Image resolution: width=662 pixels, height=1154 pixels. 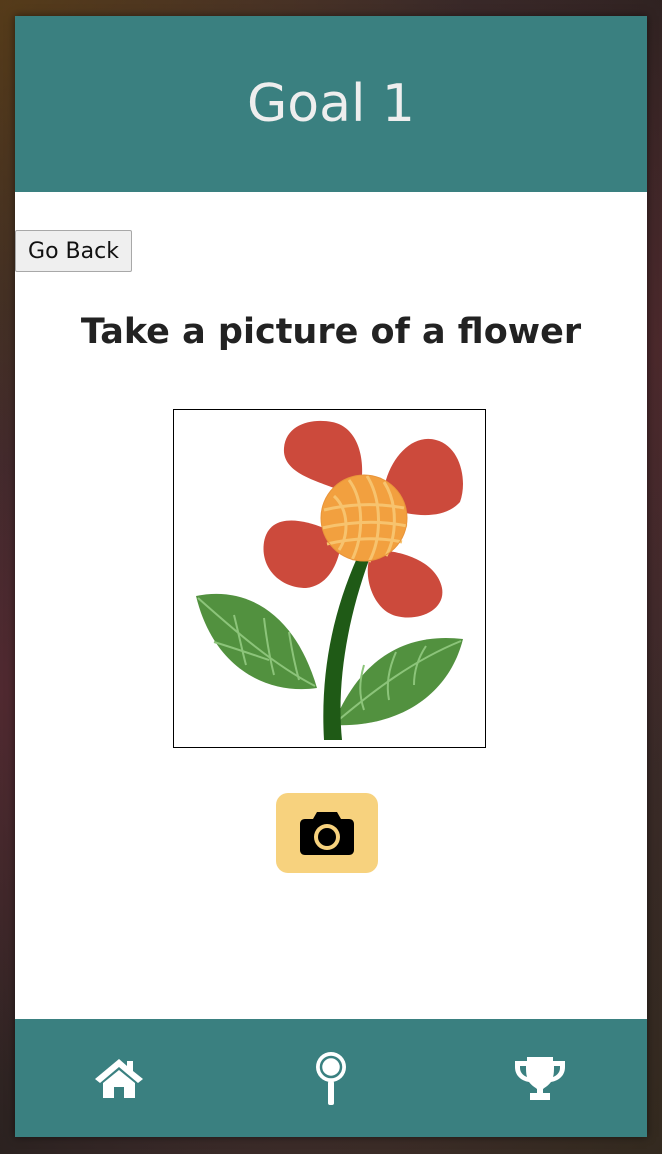 I want to click on trophy-icon, so click(x=540, y=1078).